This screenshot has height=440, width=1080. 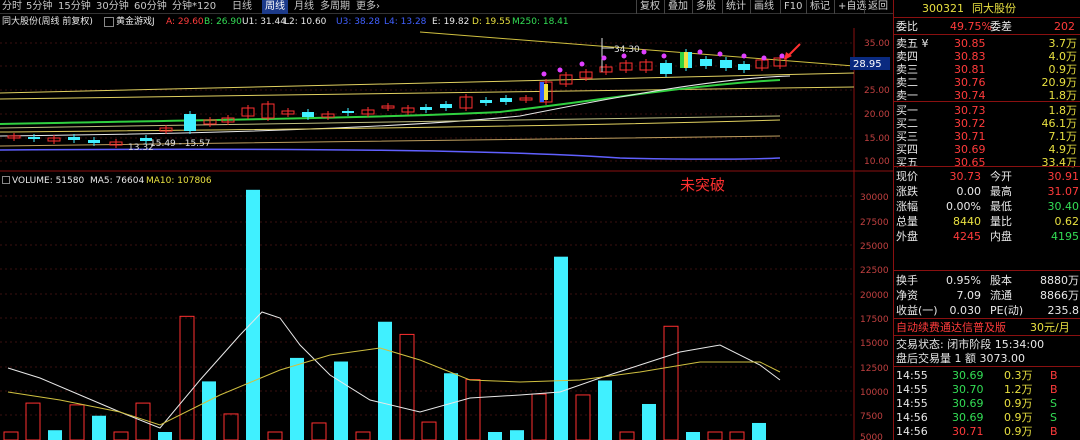 I want to click on volume-ma5: MA5: 76604, so click(x=117, y=181).